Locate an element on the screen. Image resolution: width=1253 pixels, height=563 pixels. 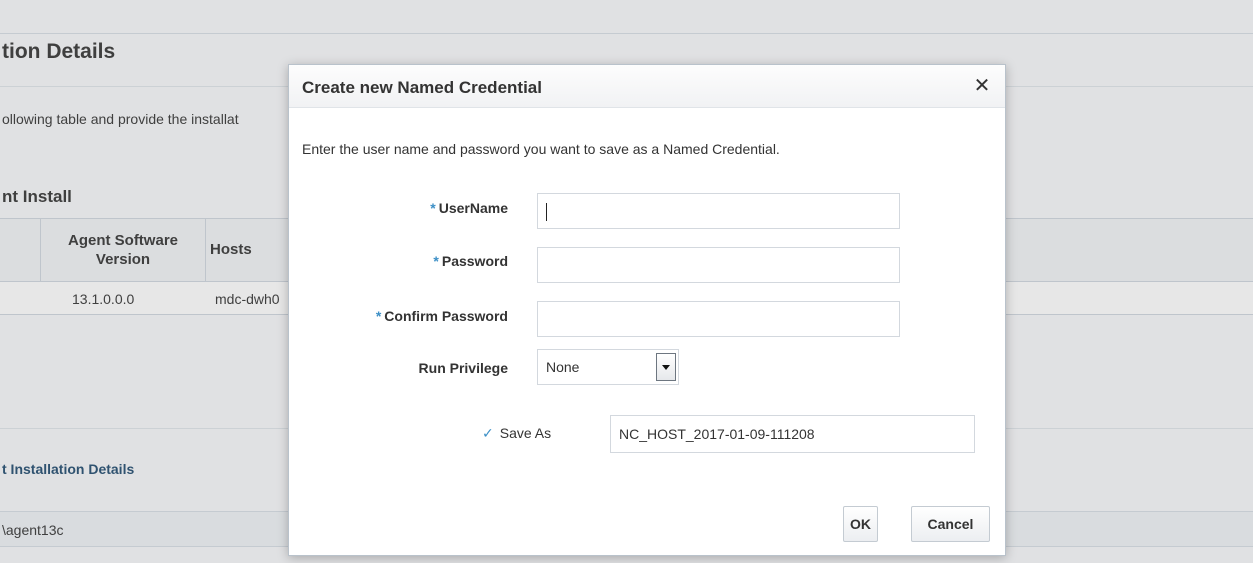
username-label-text: UserName is located at coordinates (473, 208).